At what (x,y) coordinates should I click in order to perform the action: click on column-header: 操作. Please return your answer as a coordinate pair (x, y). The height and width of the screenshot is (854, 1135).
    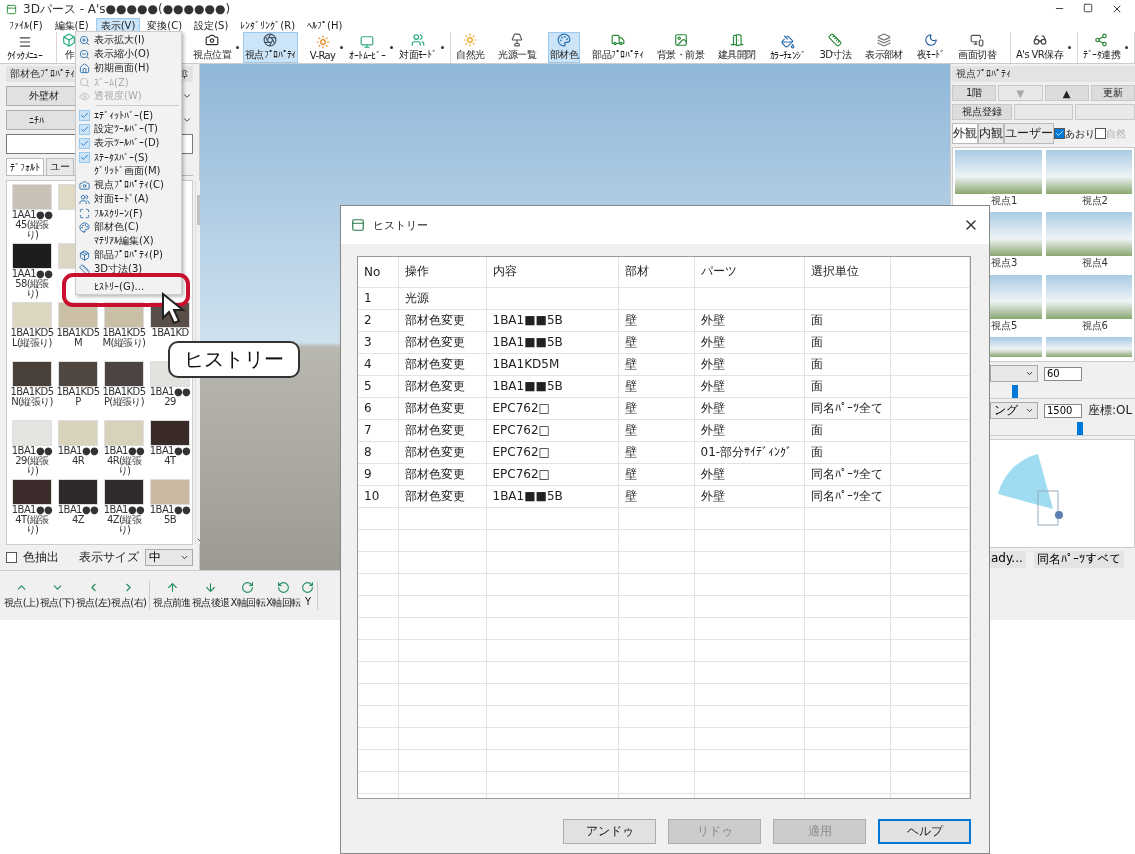
    Looking at the image, I should click on (442, 272).